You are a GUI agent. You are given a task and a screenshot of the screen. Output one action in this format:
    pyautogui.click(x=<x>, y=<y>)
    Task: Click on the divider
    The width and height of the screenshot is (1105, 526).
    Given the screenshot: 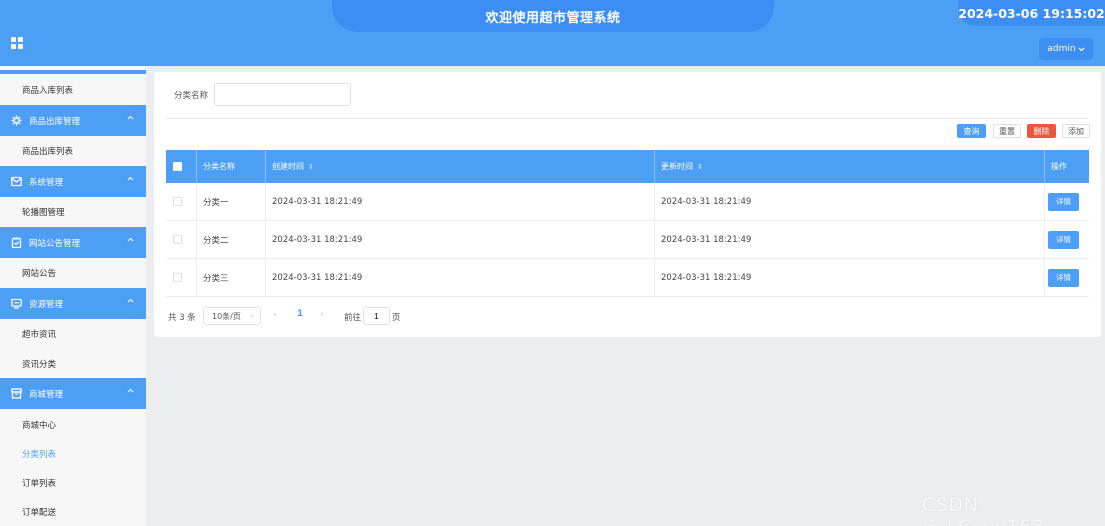 What is the action you would take?
    pyautogui.click(x=627, y=118)
    